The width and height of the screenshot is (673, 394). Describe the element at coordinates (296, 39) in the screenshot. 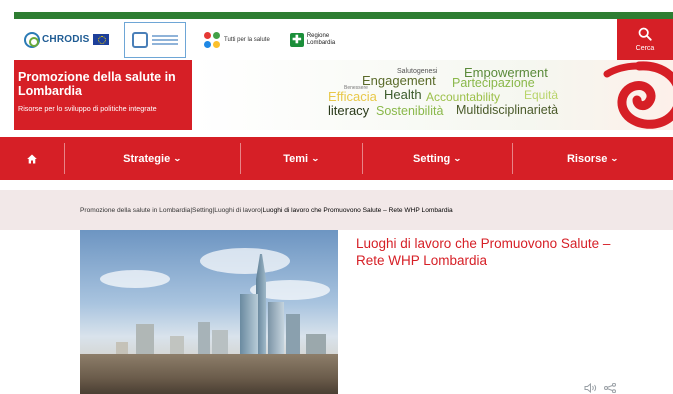

I see `regione-cross-icon: ✚` at that location.